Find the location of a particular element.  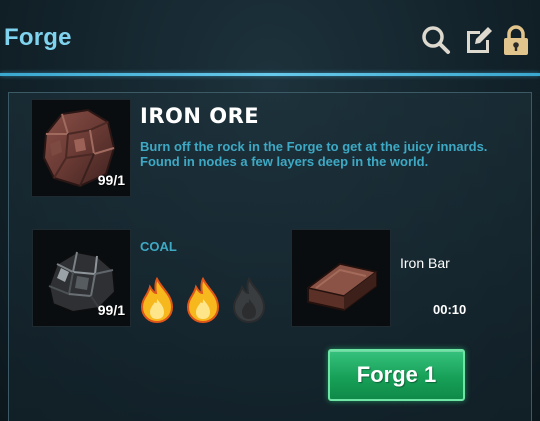

item-count: 99/1 is located at coordinates (111, 180).